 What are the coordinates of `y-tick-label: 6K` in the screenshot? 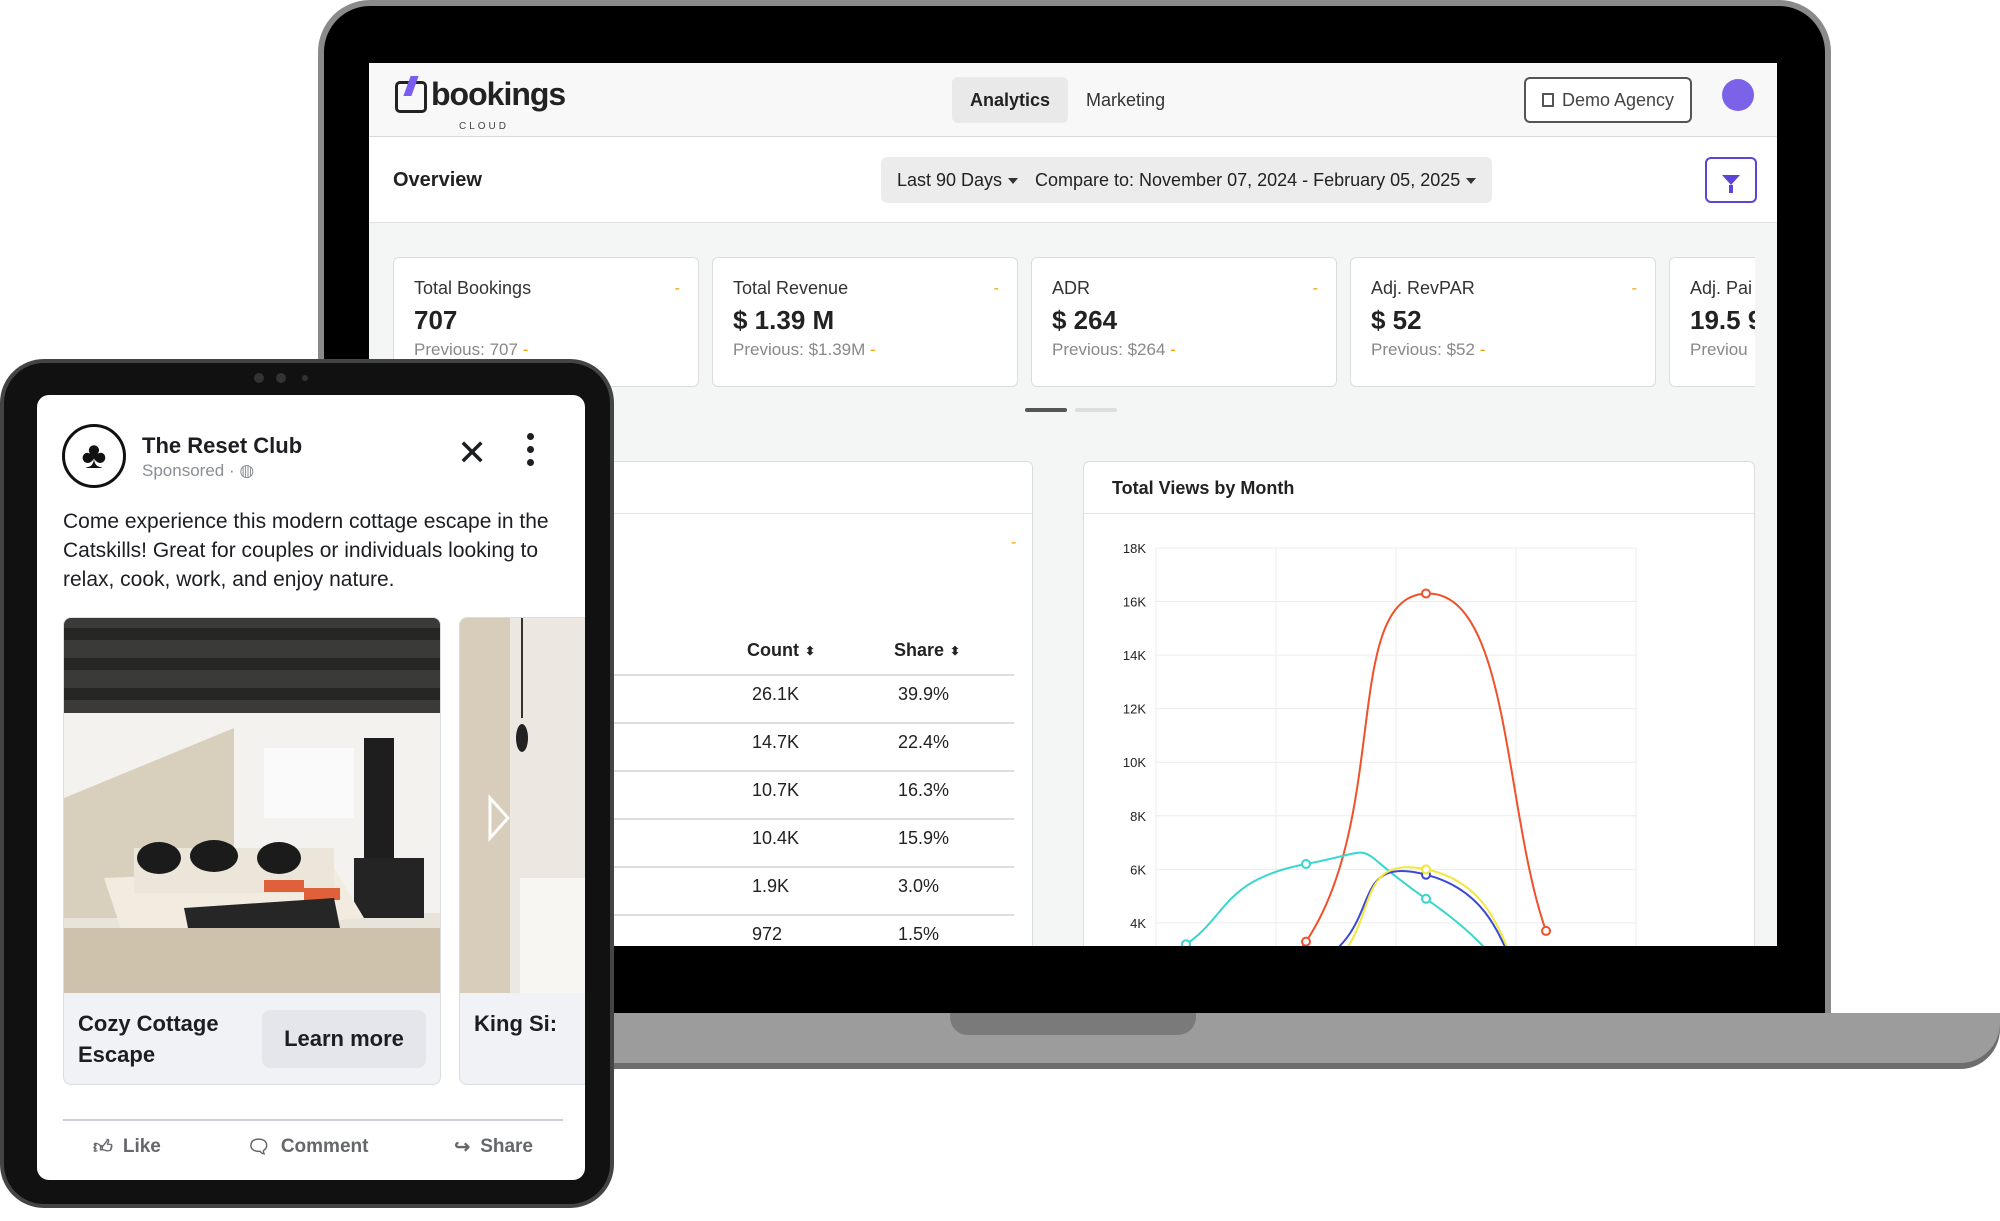 It's located at (1138, 869).